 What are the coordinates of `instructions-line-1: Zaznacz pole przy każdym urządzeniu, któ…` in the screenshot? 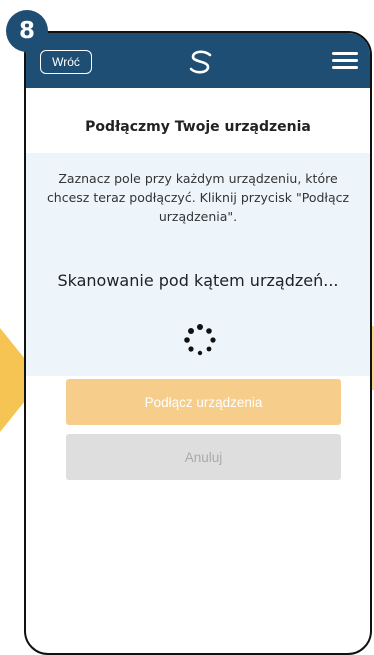 It's located at (198, 178).